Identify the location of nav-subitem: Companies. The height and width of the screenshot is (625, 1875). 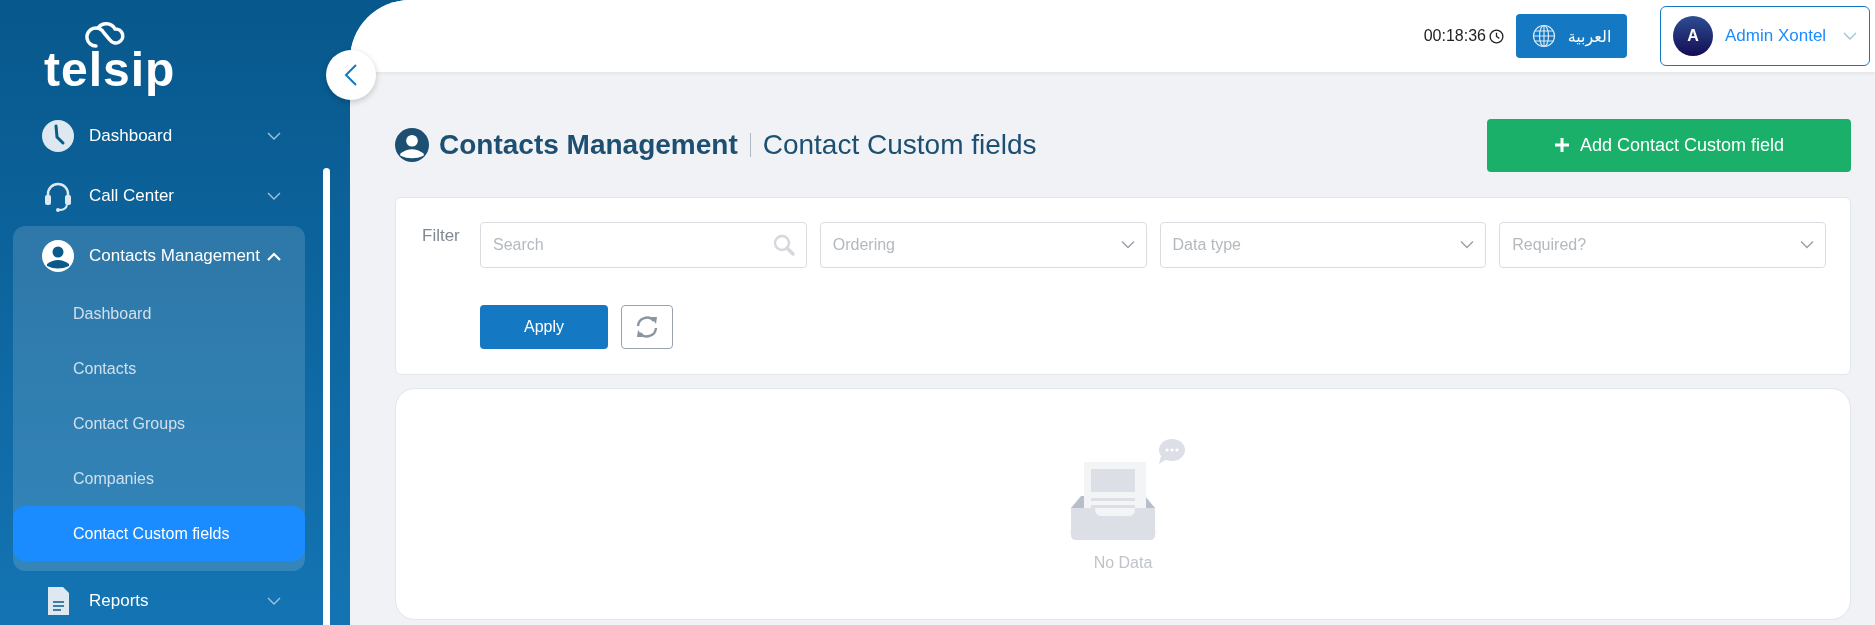
(159, 478).